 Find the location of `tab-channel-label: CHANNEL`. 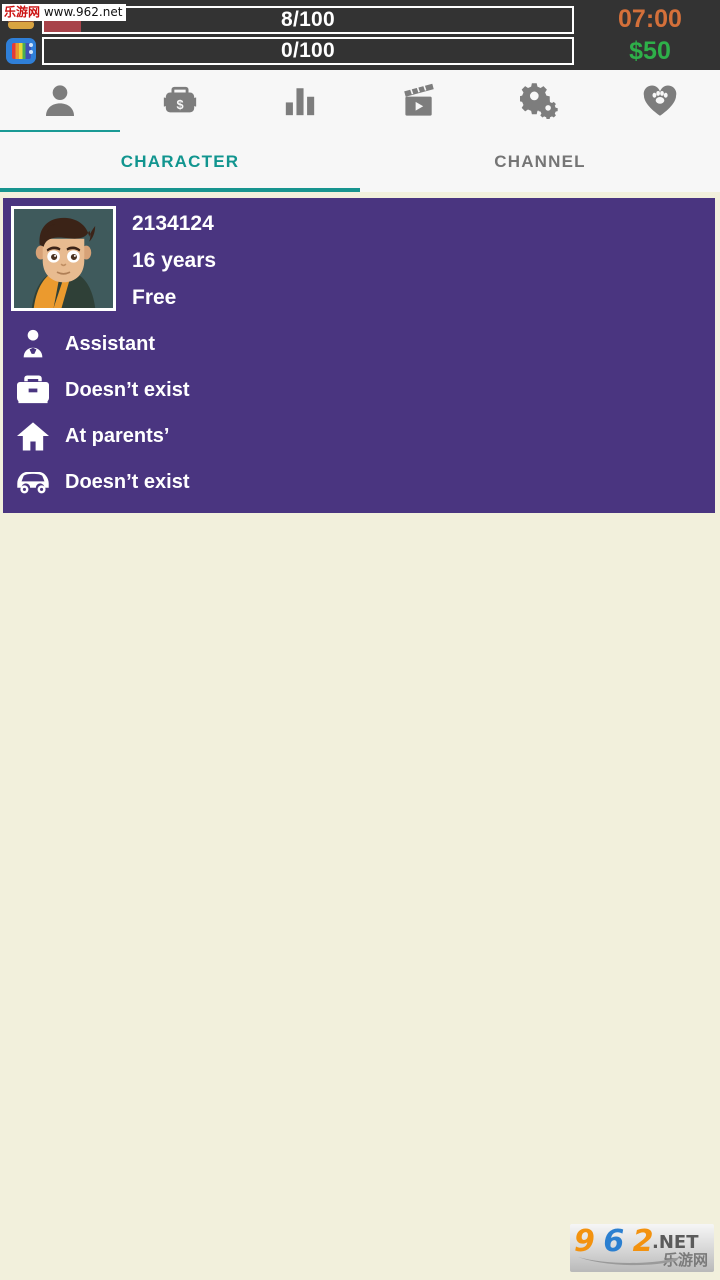

tab-channel-label: CHANNEL is located at coordinates (540, 162).